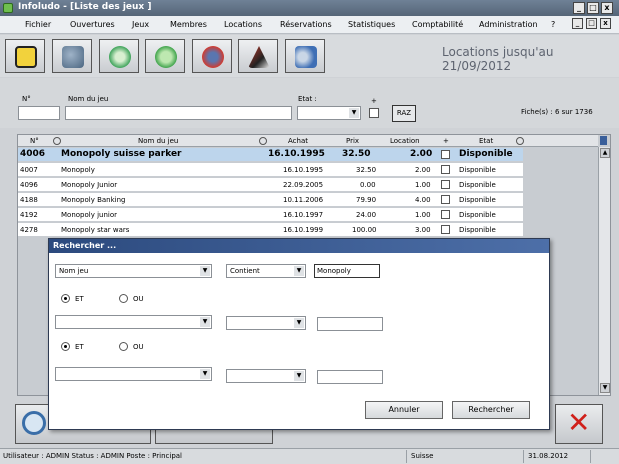 The width and height of the screenshot is (619, 464). I want to click on criterion3-value-input, so click(350, 377).